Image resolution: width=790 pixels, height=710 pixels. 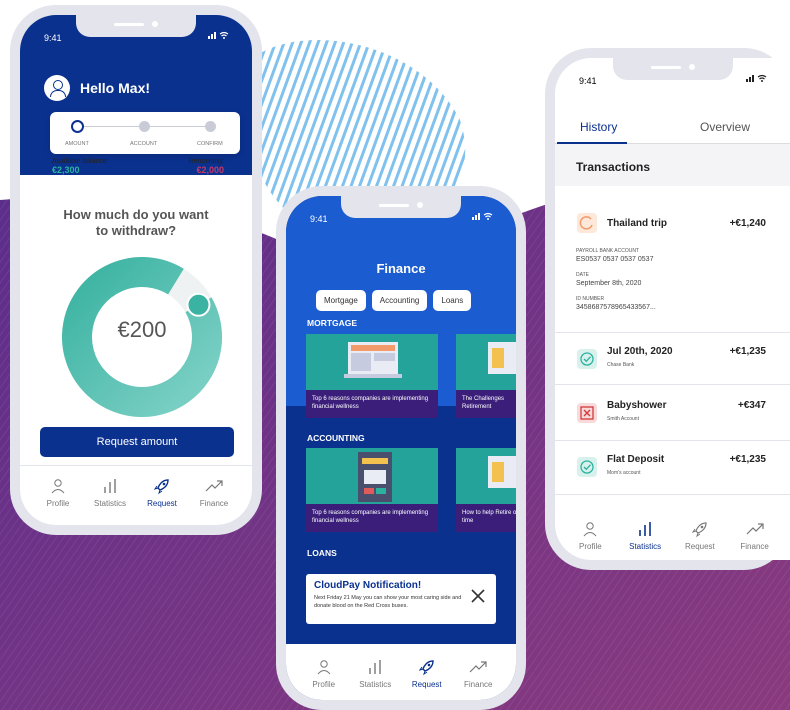 I want to click on detail-label: DATE, so click(x=582, y=275).